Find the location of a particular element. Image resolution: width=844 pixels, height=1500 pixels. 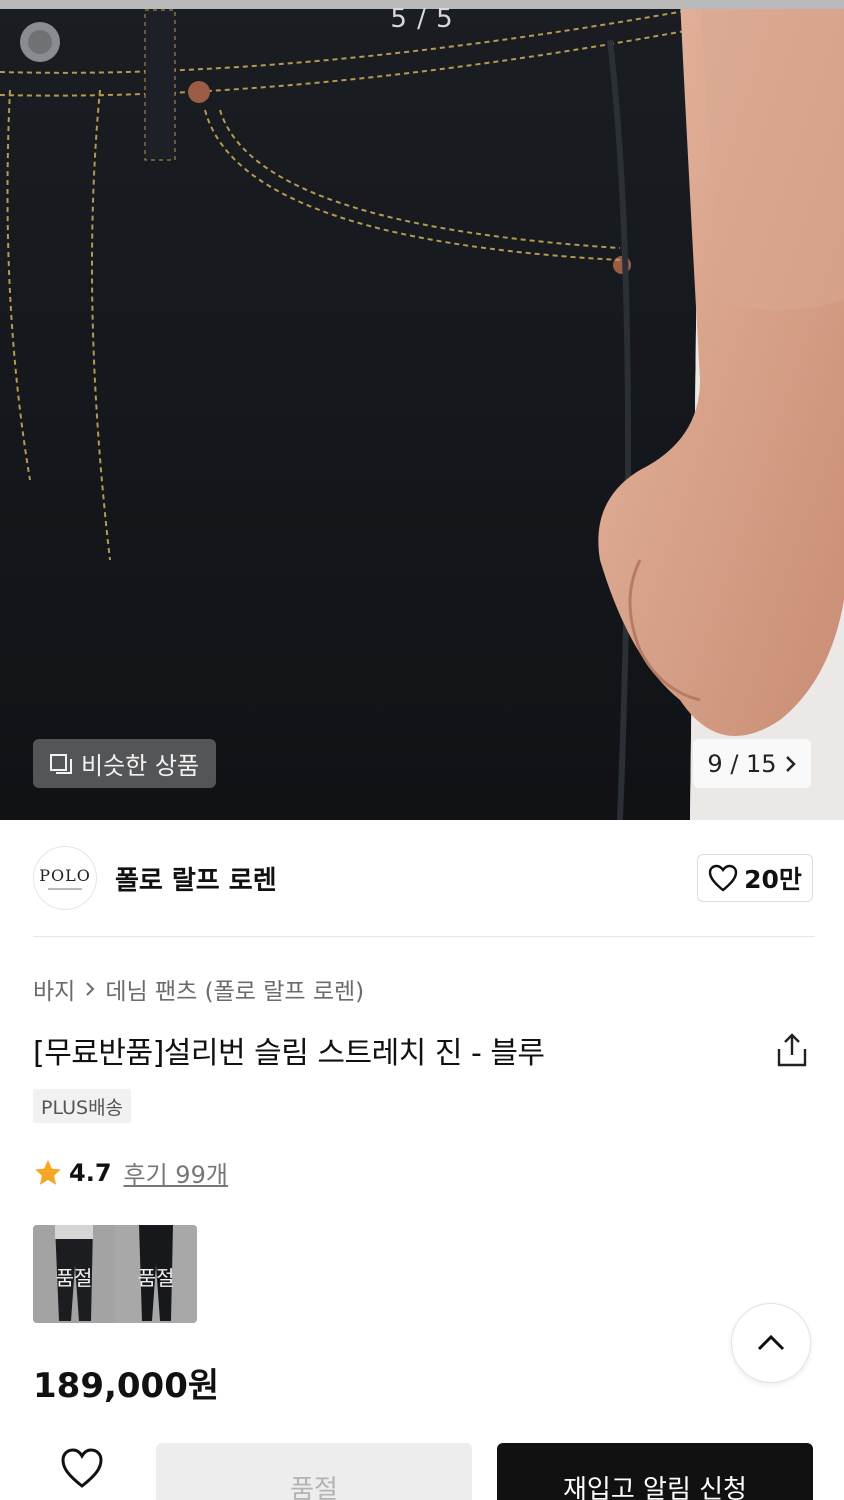

brand-logo: POLO is located at coordinates (65, 878).